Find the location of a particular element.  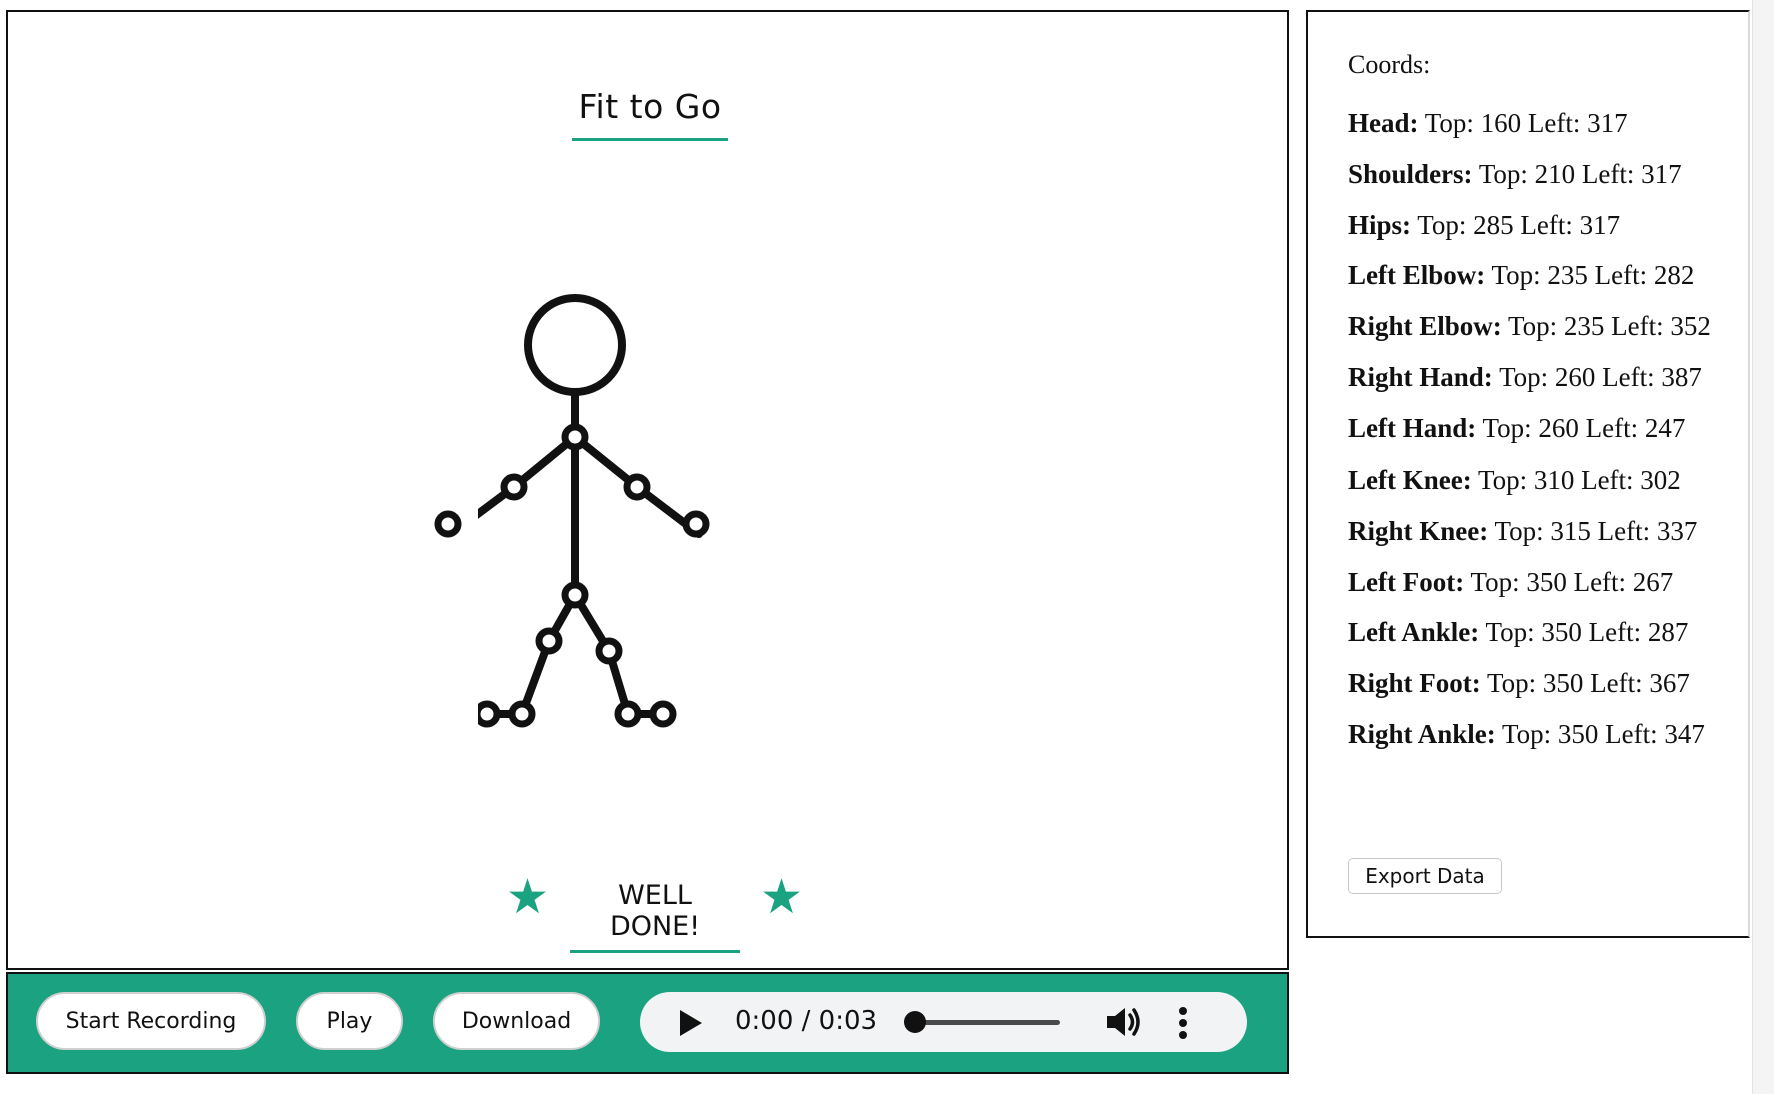

coord-name: Left Ankle: is located at coordinates (1414, 632).